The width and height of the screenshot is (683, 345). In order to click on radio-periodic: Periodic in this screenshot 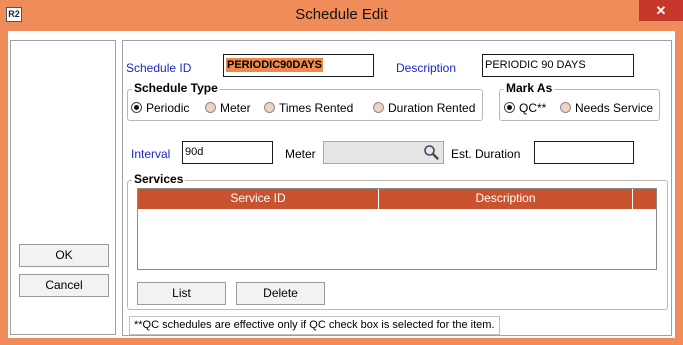, I will do `click(160, 108)`.